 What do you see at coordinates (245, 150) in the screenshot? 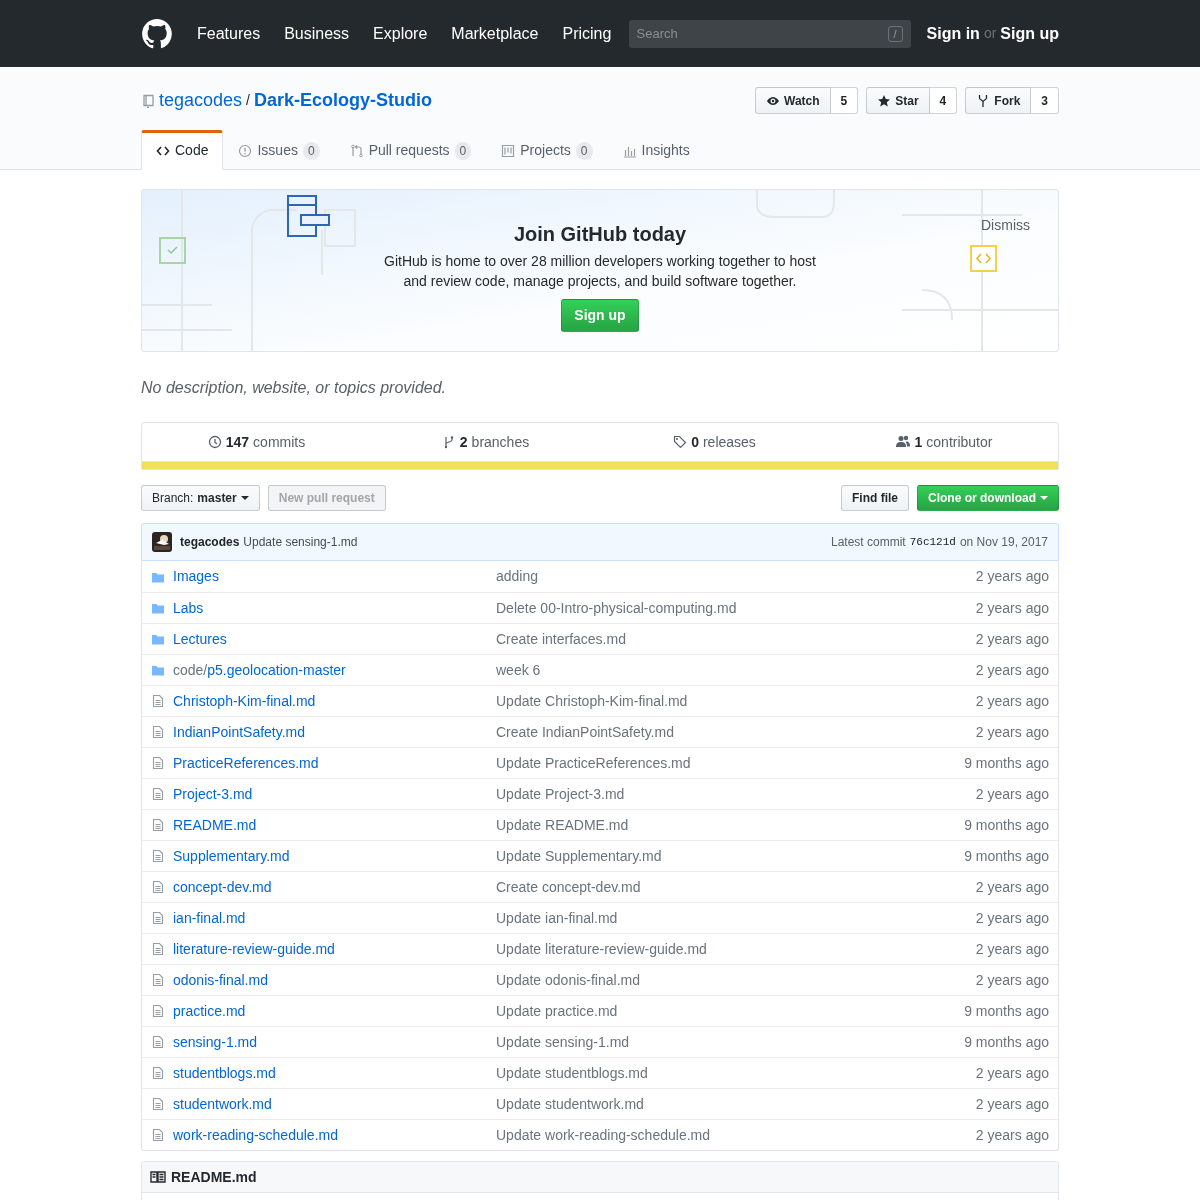
I see `issue-icon` at bounding box center [245, 150].